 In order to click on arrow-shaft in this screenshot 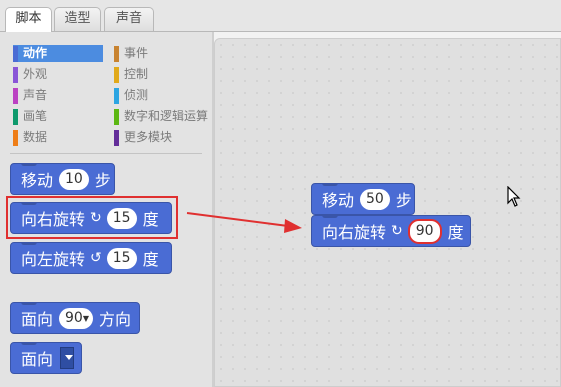, I will do `click(237, 219)`.